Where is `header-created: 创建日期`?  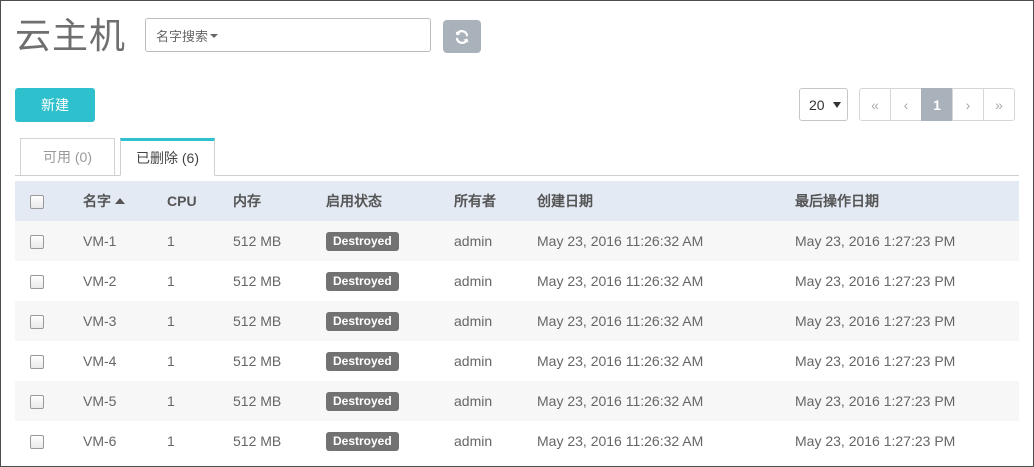
header-created: 创建日期 is located at coordinates (666, 201).